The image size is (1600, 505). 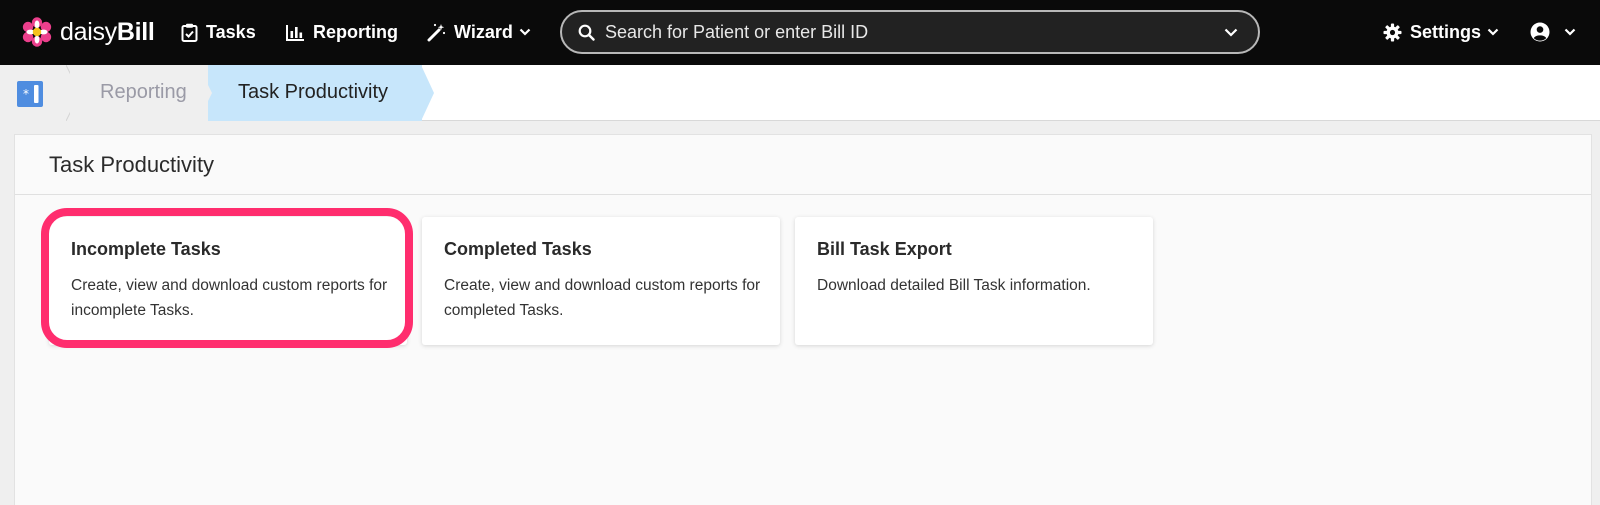 I want to click on logo-text-light: daisy, so click(x=88, y=31).